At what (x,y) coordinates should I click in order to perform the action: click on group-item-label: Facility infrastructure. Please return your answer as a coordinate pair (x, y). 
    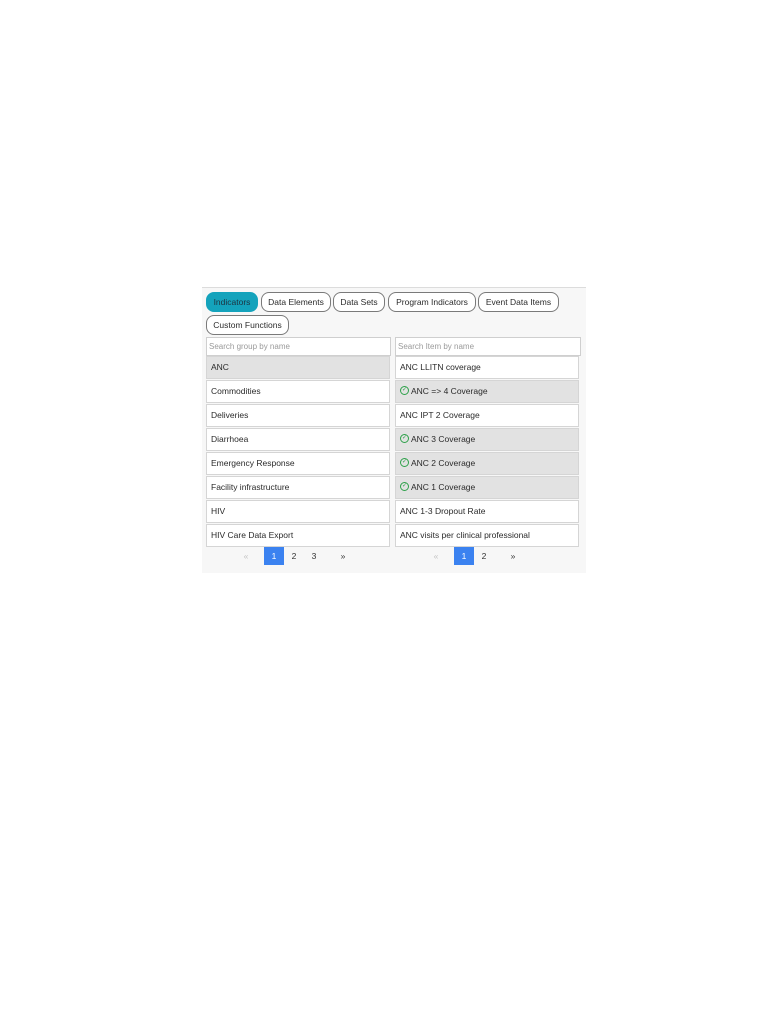
    Looking at the image, I should click on (250, 487).